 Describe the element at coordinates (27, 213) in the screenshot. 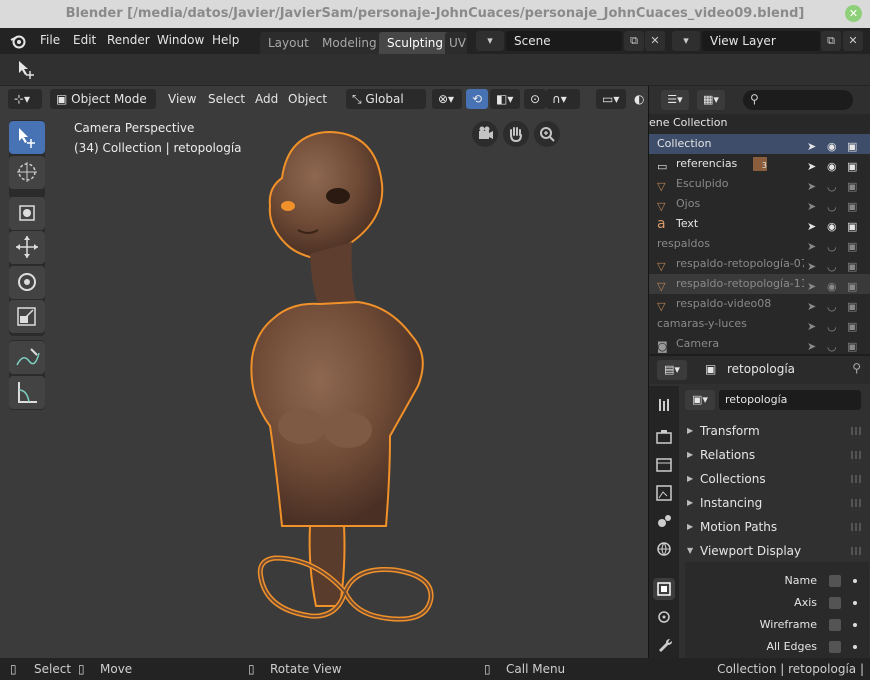

I see `transform-tool-button` at that location.